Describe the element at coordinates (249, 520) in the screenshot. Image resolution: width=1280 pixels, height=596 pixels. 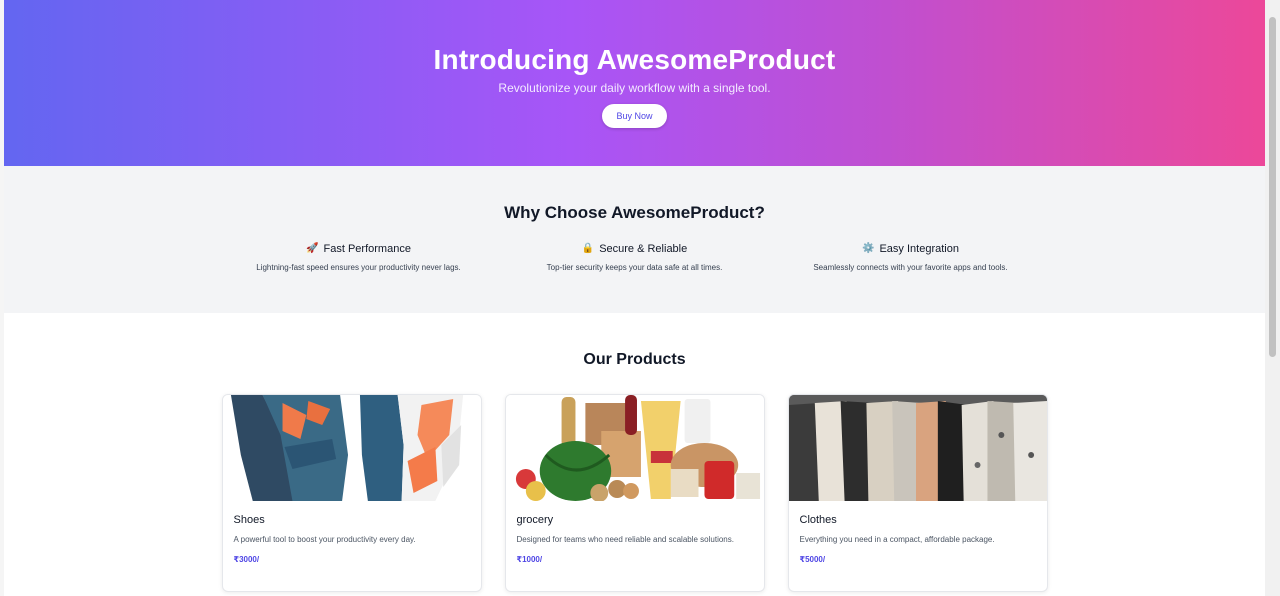
I see `product-name: Shoes` at that location.